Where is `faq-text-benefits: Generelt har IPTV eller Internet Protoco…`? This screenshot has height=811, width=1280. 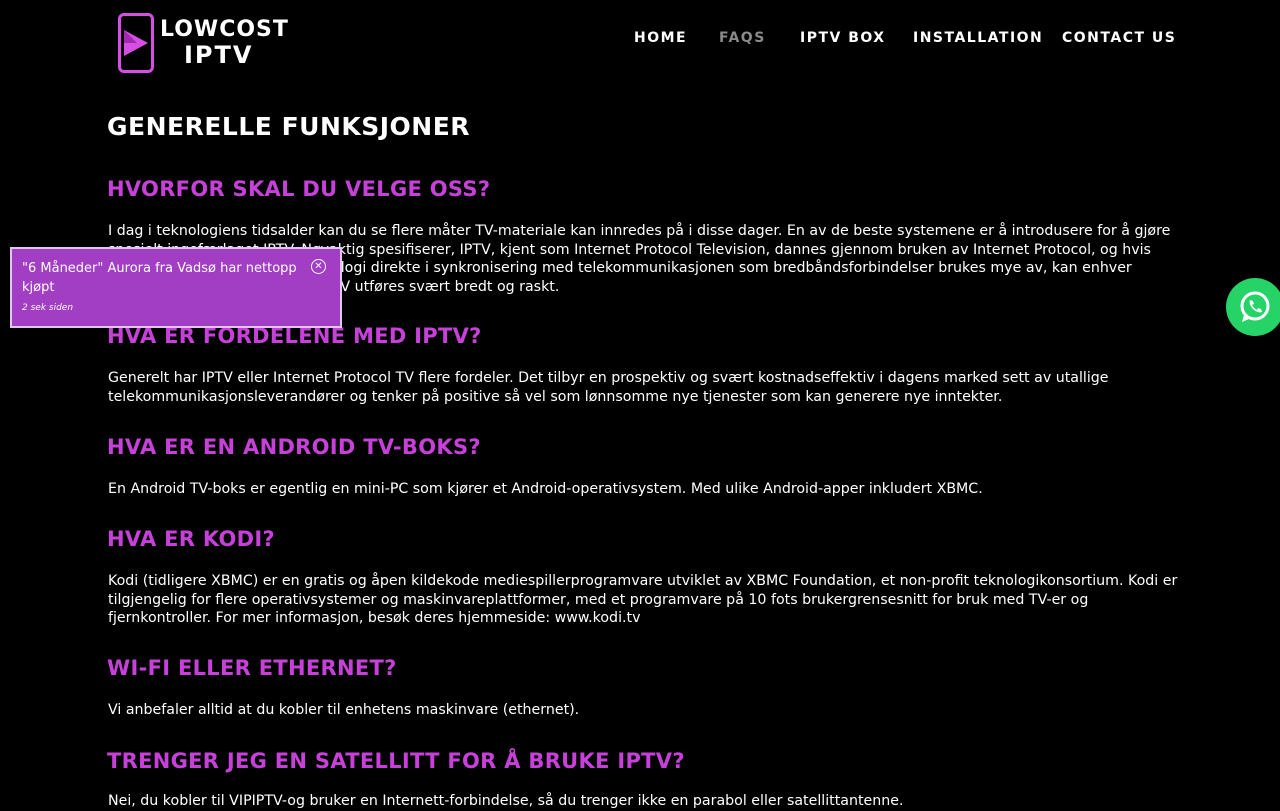
faq-text-benefits: Generelt har IPTV eller Internet Protoco… is located at coordinates (608, 387).